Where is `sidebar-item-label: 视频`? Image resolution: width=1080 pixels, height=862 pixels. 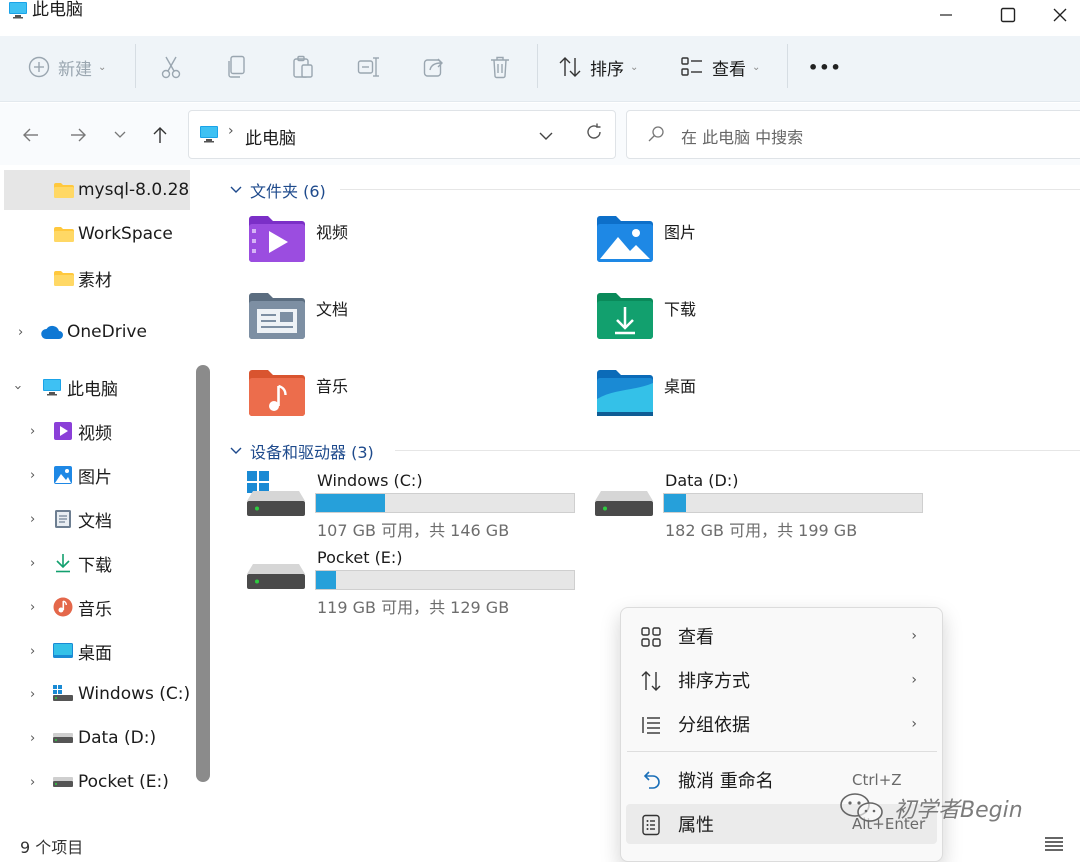
sidebar-item-label: 视频 is located at coordinates (95, 433).